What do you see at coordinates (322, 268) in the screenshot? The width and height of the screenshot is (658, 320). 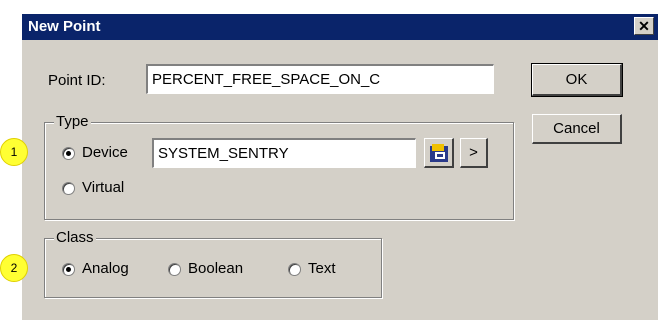 I see `text-radio-label: Text` at bounding box center [322, 268].